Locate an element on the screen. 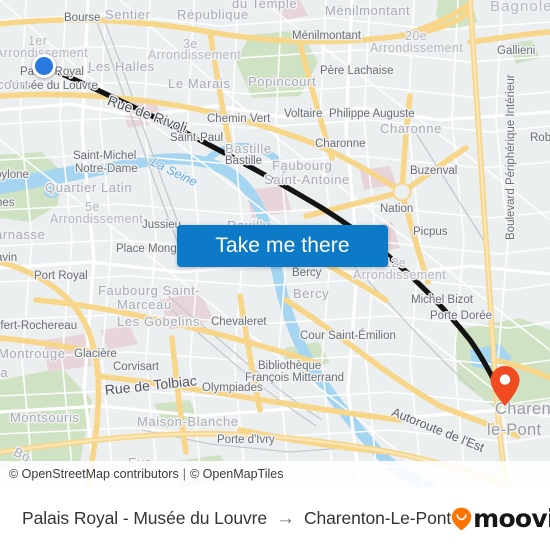 The image size is (550, 550). map-roundabout-center is located at coordinates (402, 192).